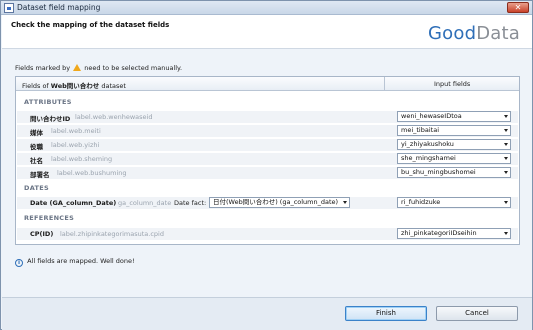 This screenshot has width=533, height=330. What do you see at coordinates (43, 68) in the screenshot?
I see `notice-text-before: Fields marked by` at bounding box center [43, 68].